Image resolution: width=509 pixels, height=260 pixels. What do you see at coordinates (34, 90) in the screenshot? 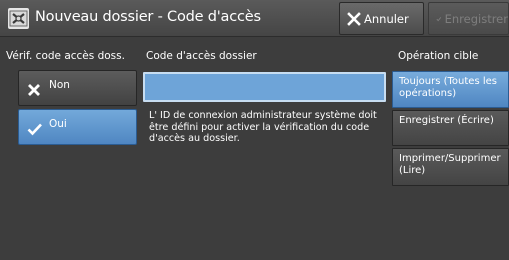
I see `cross-icon` at bounding box center [34, 90].